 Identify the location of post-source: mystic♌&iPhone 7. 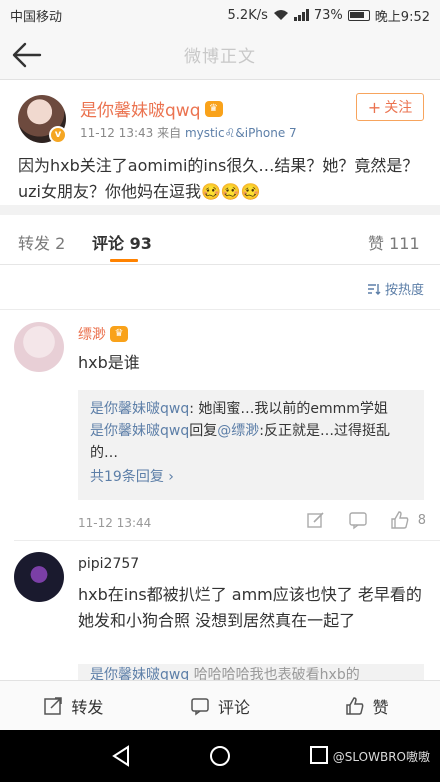
(241, 133).